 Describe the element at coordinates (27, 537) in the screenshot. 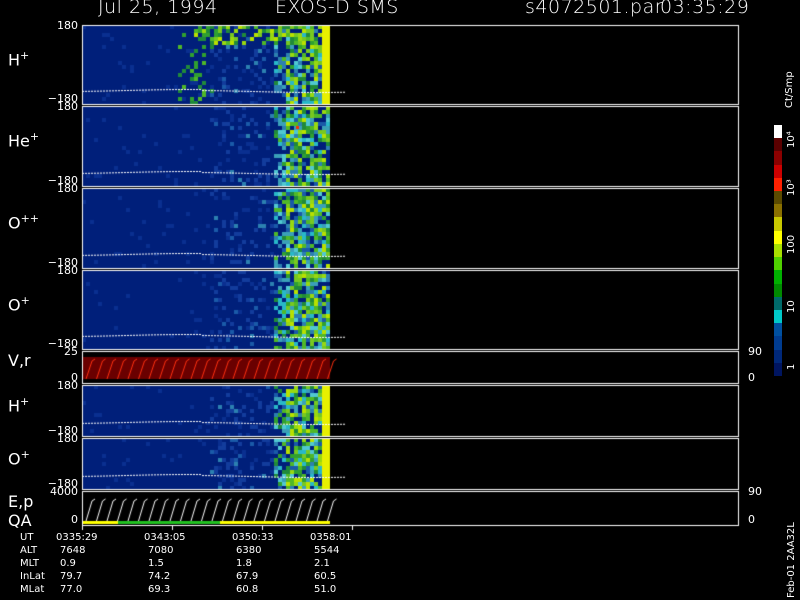

I see `ephemeris-row-name: UT` at that location.